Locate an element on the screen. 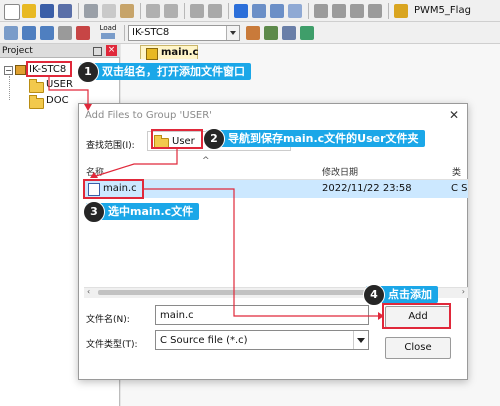 Image resolution: width=500 pixels, height=406 pixels. step-text: 点击添加 is located at coordinates (410, 294).